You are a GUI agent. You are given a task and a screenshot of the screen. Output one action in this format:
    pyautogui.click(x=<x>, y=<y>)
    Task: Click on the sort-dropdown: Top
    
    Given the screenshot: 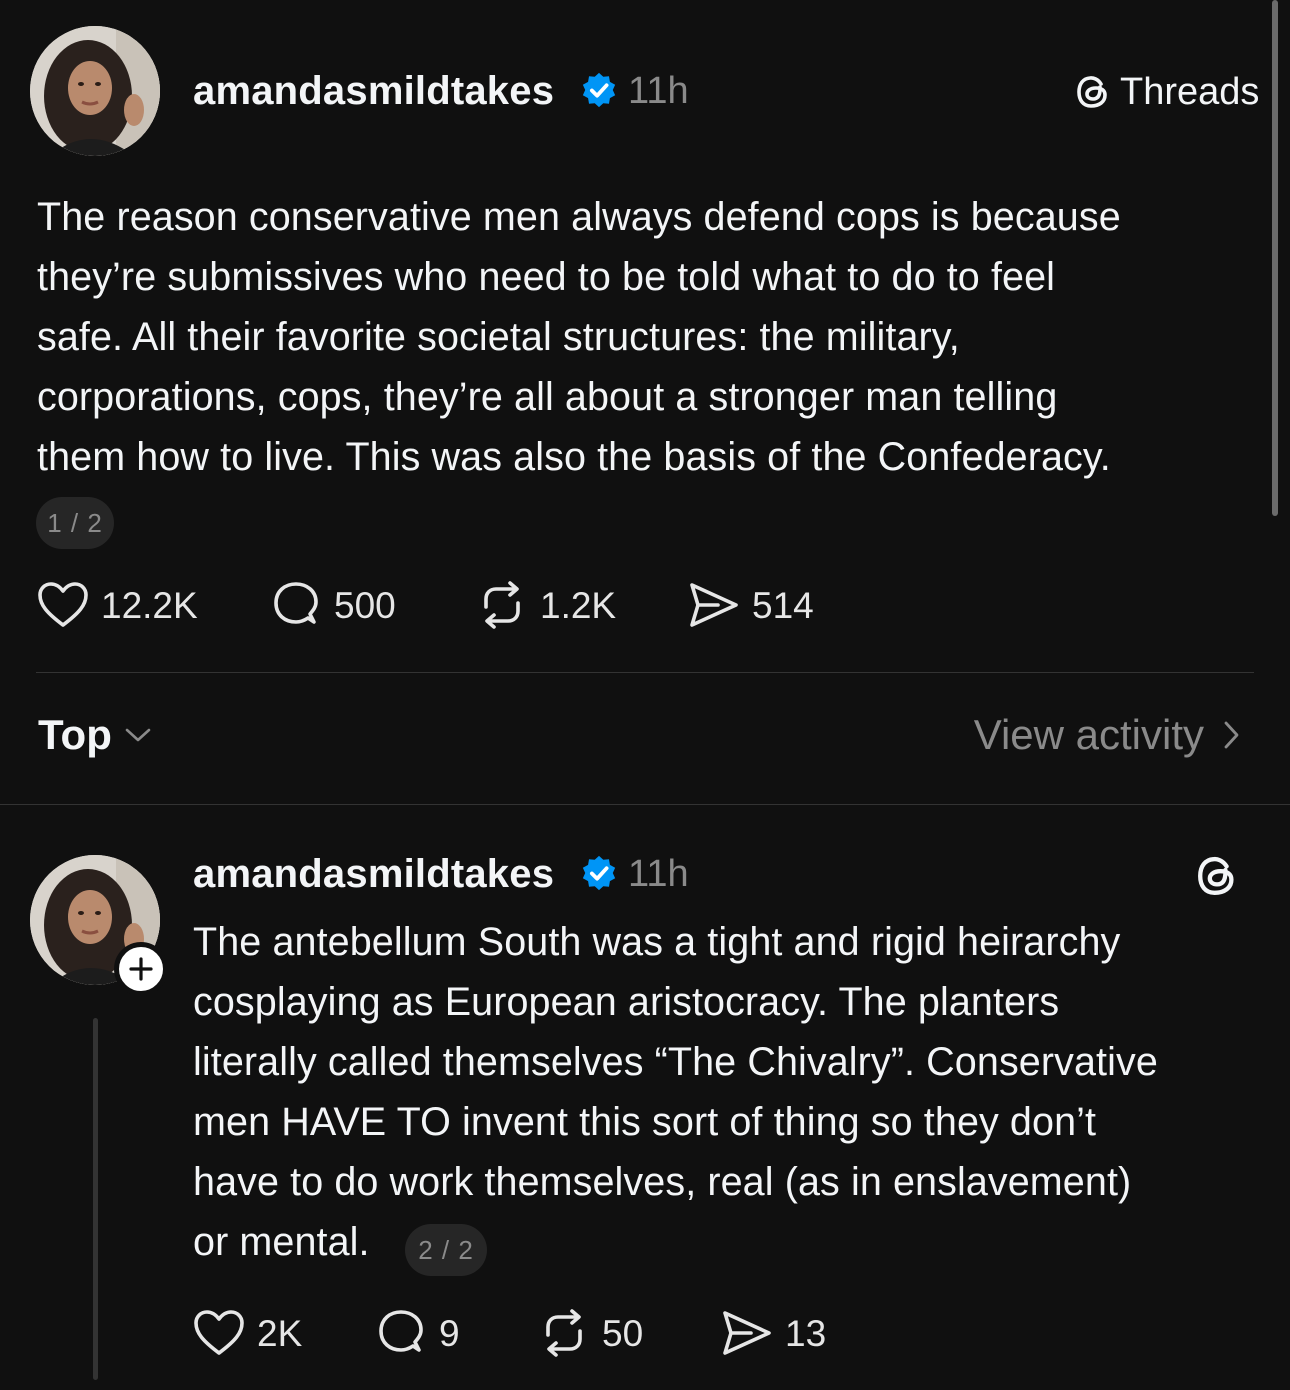 What is the action you would take?
    pyautogui.click(x=95, y=735)
    